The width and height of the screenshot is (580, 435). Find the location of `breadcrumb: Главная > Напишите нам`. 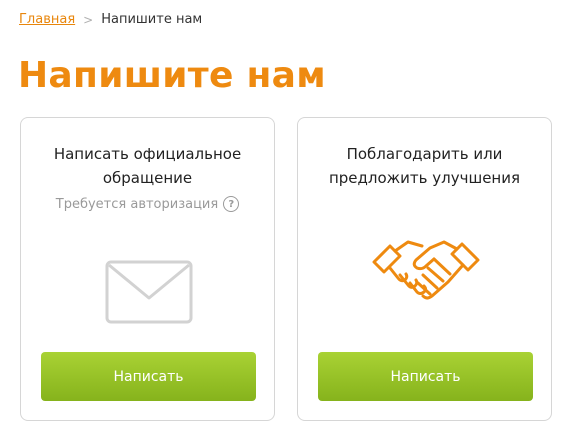

breadcrumb: Главная > Напишите нам is located at coordinates (110, 19).